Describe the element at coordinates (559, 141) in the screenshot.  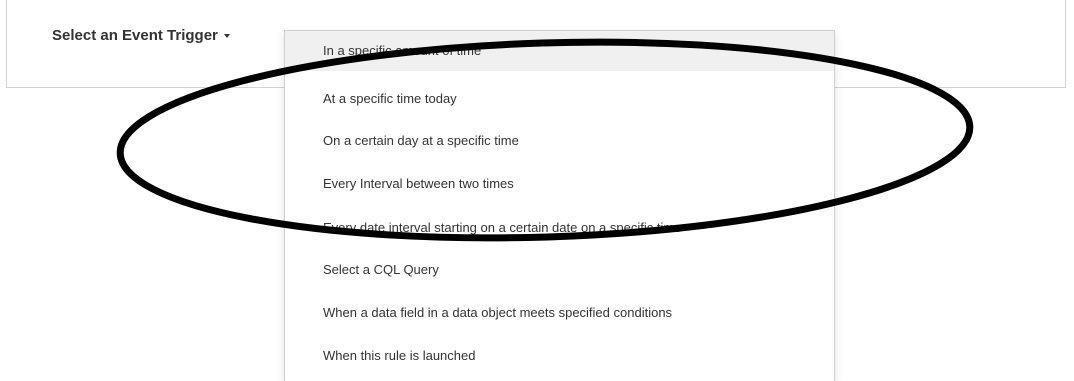
I see `menu-item-certain-day-specific-time: On a certain day at a specific time` at that location.